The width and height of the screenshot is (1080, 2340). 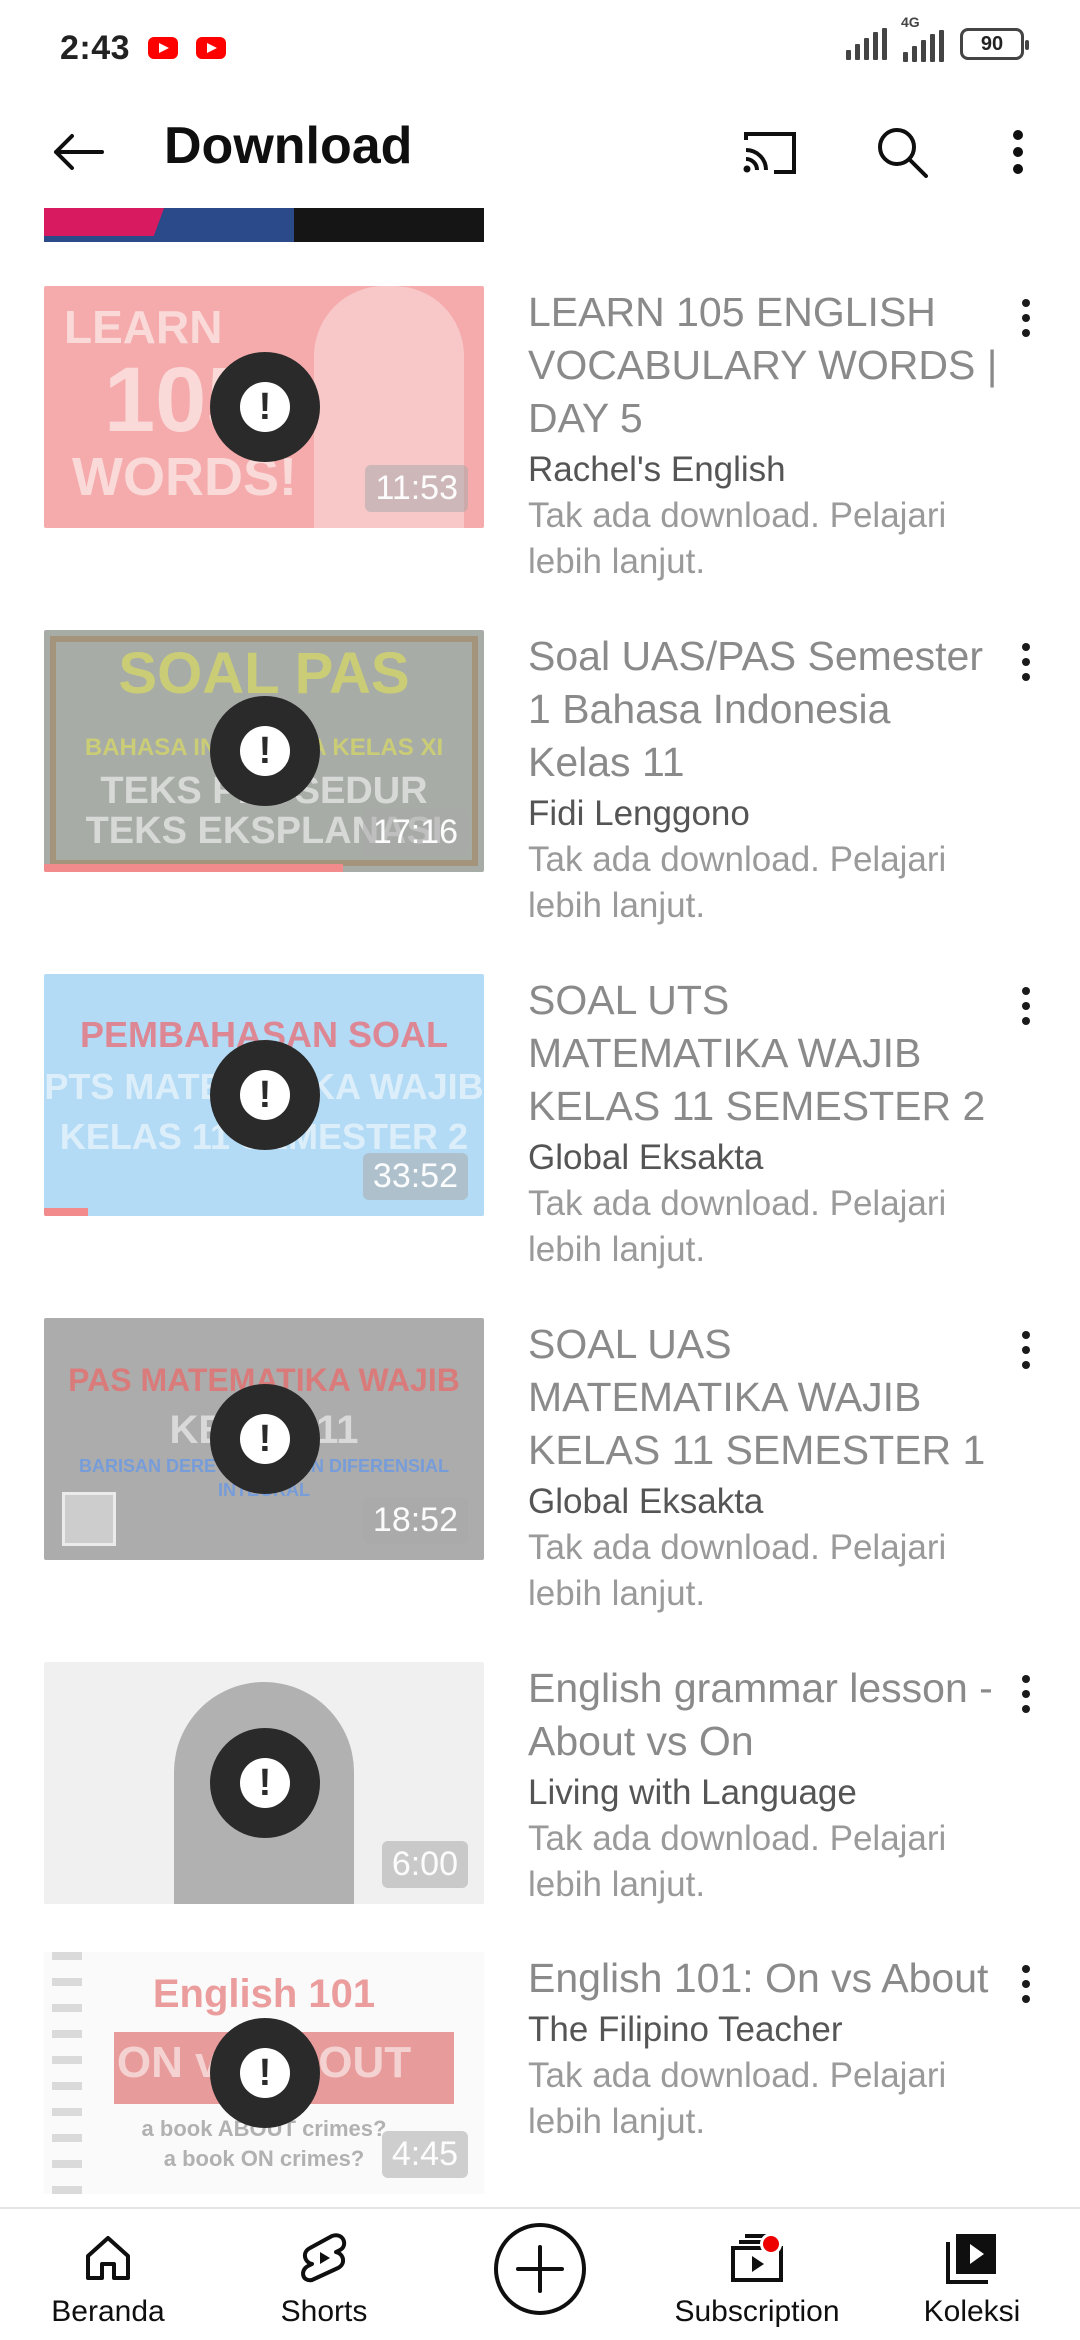 I want to click on nav-label: Shorts, so click(x=324, y=2311).